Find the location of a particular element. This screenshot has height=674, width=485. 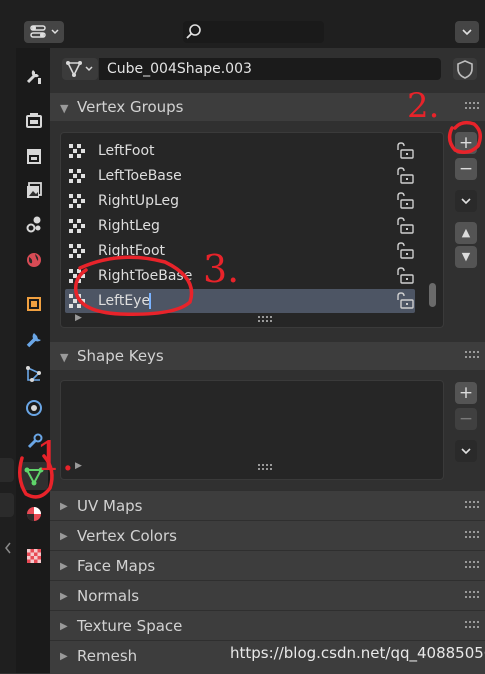

search-input is located at coordinates (253, 32).